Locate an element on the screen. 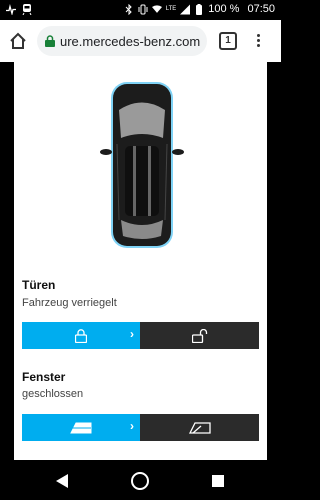 This screenshot has width=320, height=500. battery-icon is located at coordinates (199, 9).